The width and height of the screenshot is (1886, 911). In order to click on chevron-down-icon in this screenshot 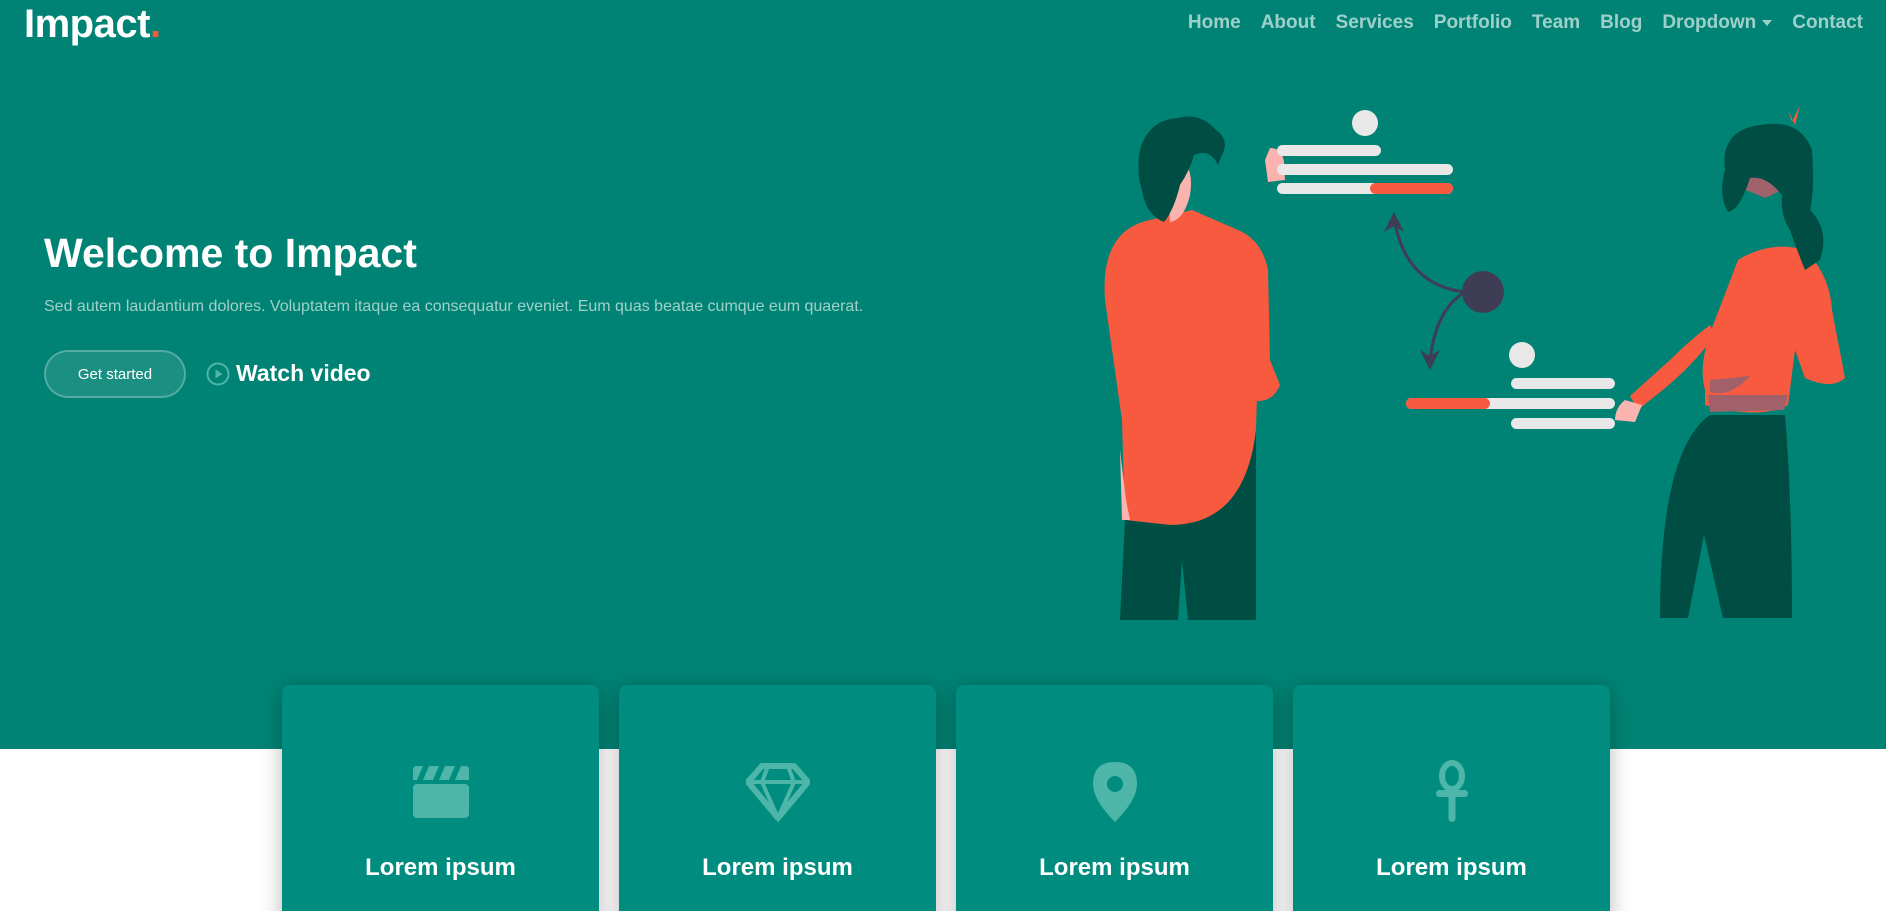, I will do `click(1767, 23)`.